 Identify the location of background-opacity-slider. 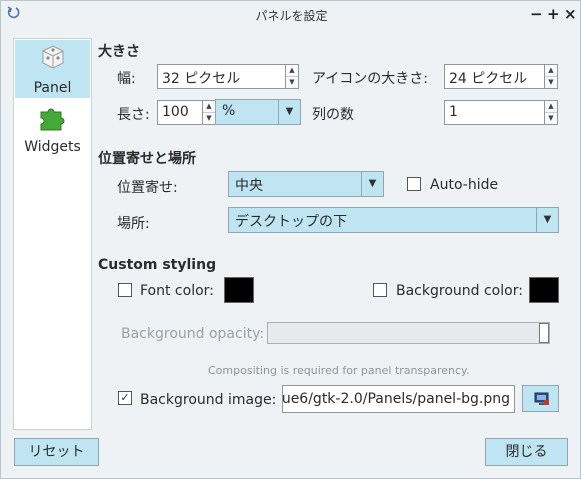
(408, 333).